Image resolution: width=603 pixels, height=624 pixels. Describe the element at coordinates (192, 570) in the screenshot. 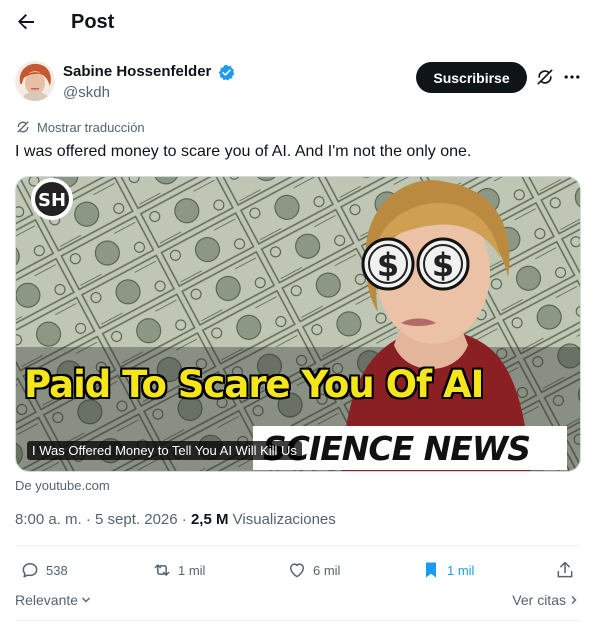

I see `repost-count: 1 mil` at that location.